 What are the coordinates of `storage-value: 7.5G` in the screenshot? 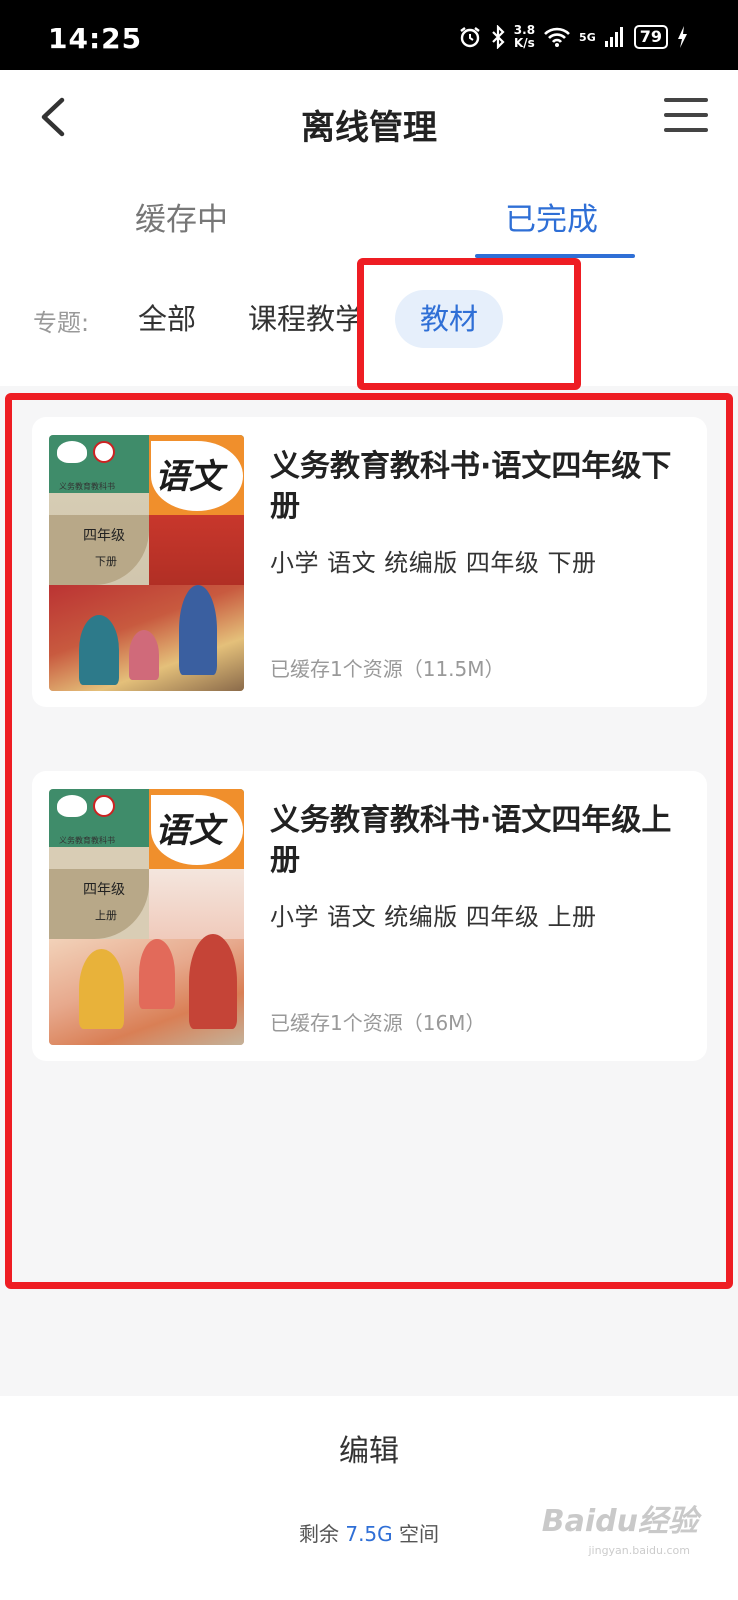 It's located at (369, 1534).